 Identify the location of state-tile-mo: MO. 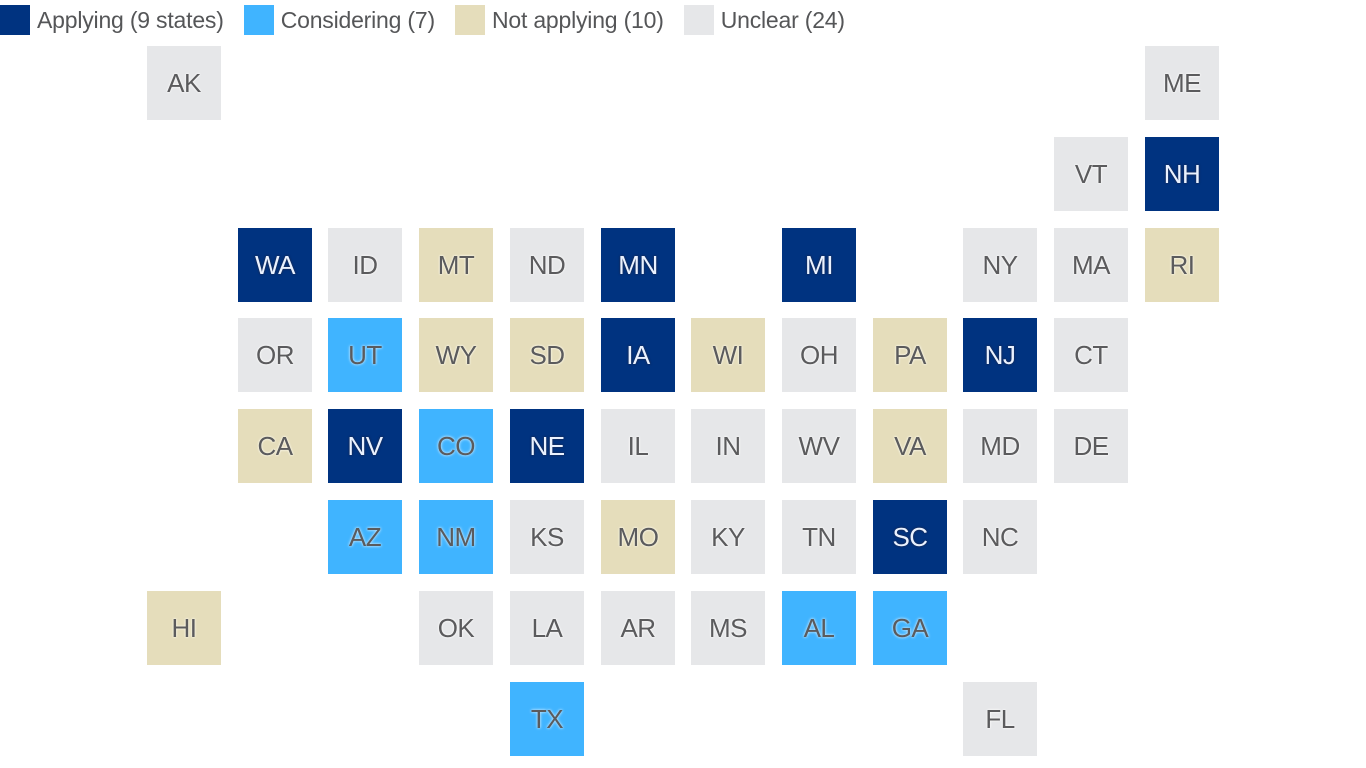
(638, 537).